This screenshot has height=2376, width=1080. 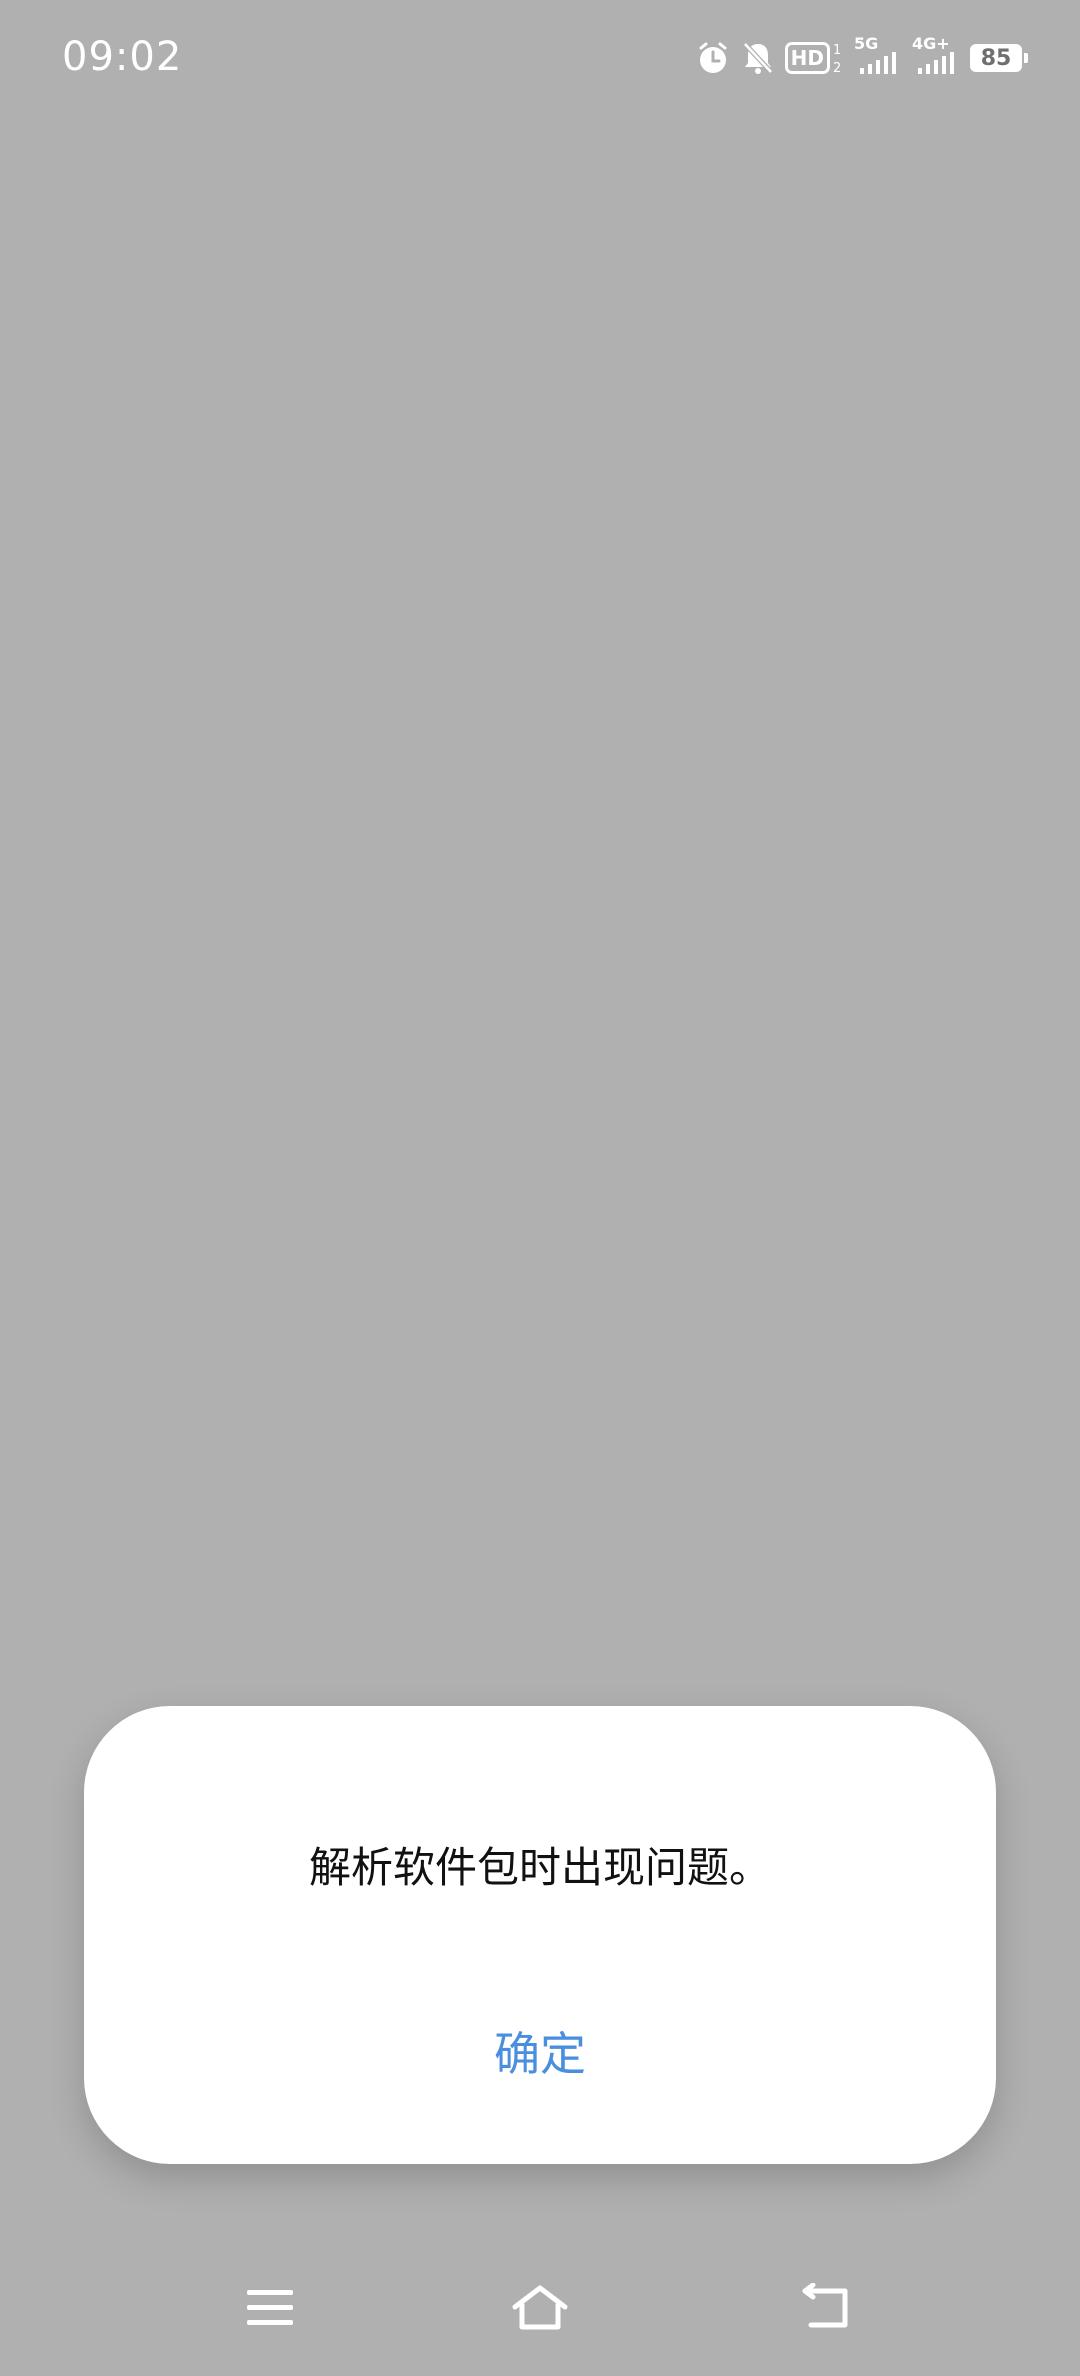 I want to click on dialog-message: 解析软件包时出现问题。, so click(x=539, y=1867).